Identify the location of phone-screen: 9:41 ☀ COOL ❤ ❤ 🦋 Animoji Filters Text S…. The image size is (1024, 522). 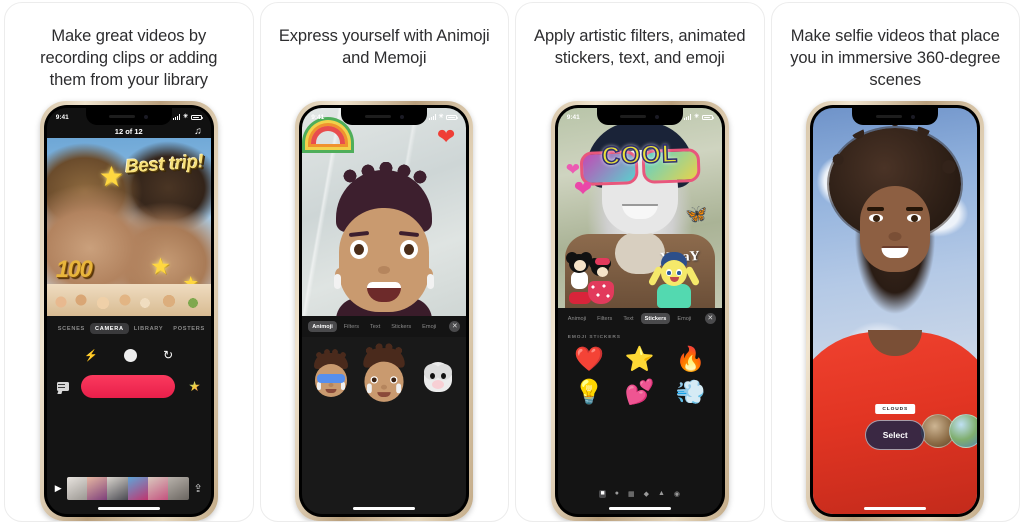
(639, 311).